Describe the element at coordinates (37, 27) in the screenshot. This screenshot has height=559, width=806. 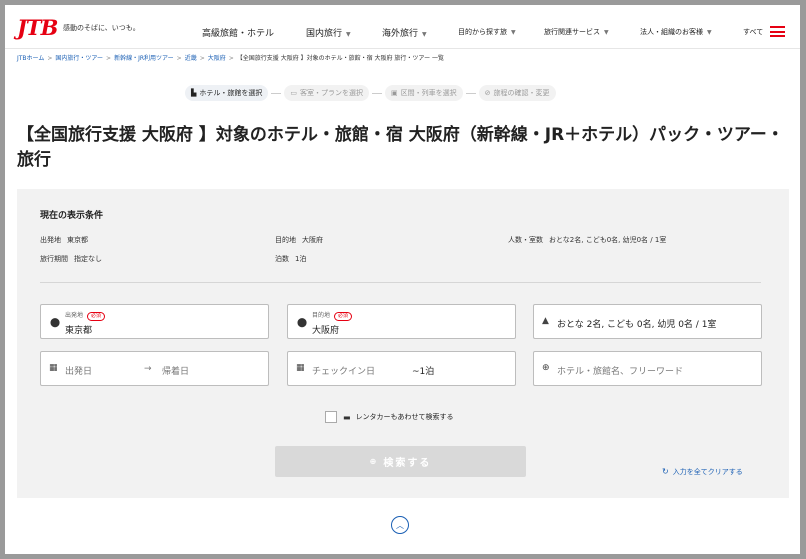
I see `jtb-logo: JTB` at that location.